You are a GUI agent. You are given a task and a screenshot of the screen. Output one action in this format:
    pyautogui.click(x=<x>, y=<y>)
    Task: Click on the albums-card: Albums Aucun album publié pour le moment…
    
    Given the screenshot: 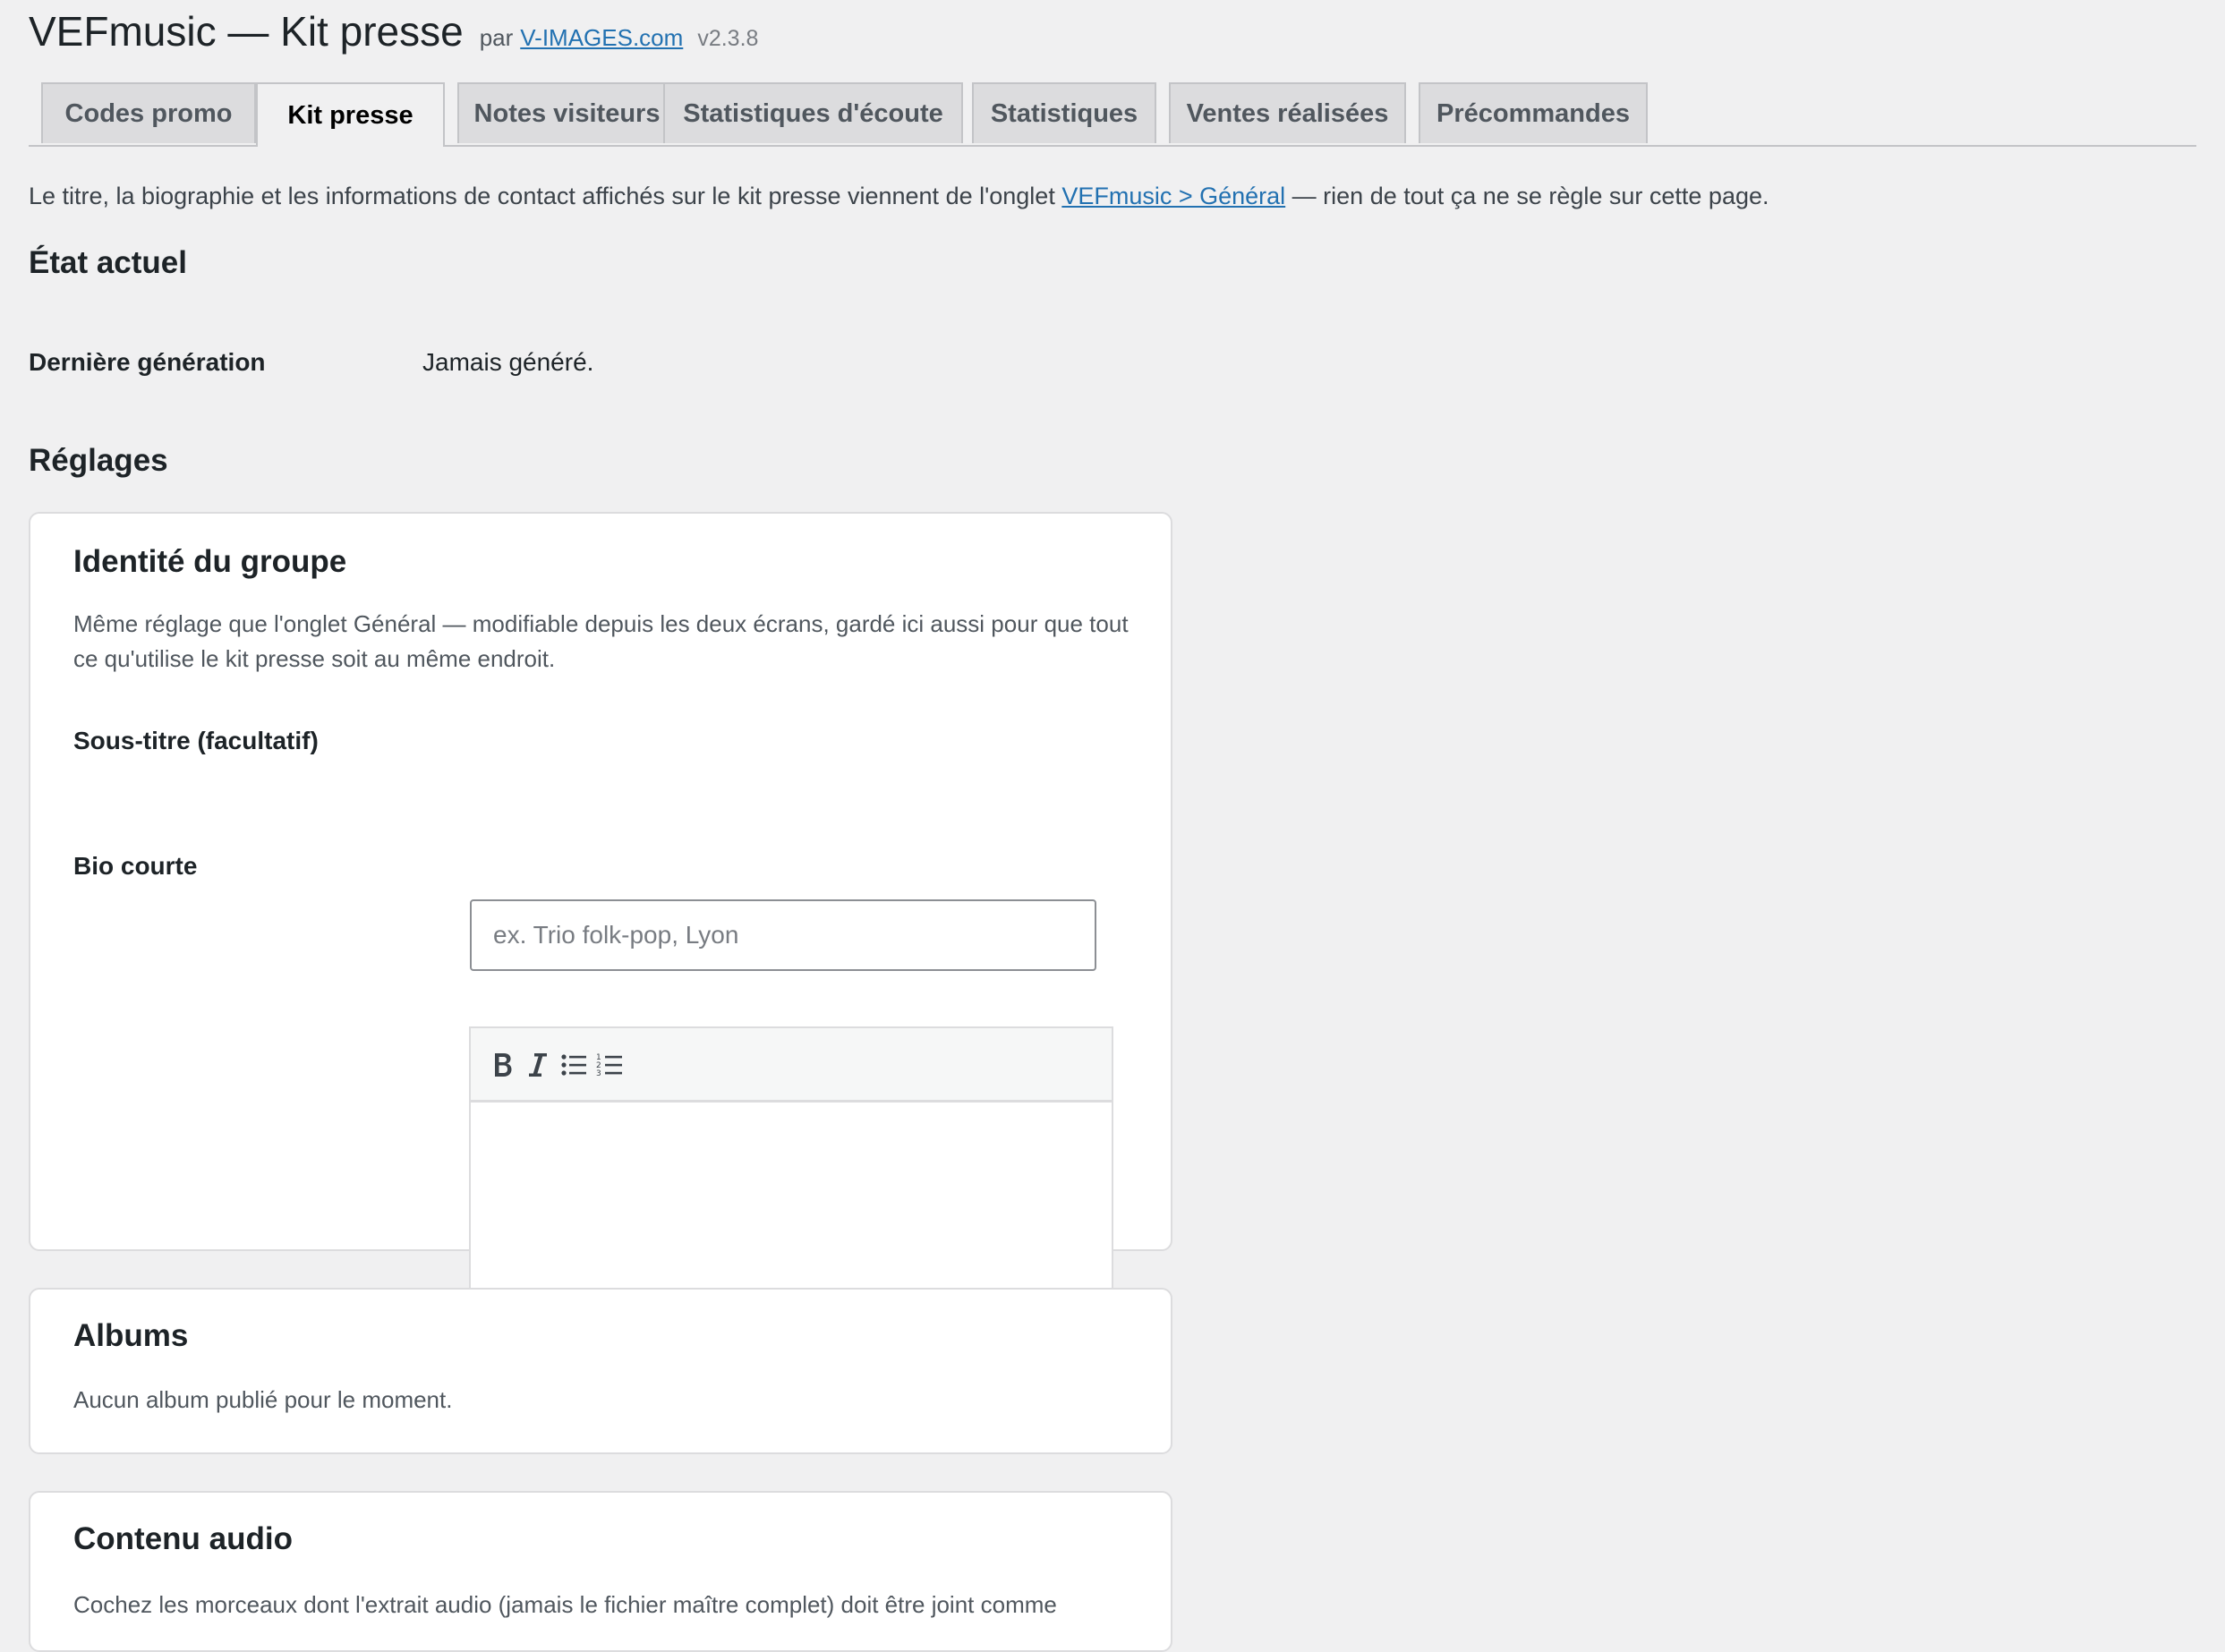 What is the action you would take?
    pyautogui.click(x=600, y=1371)
    